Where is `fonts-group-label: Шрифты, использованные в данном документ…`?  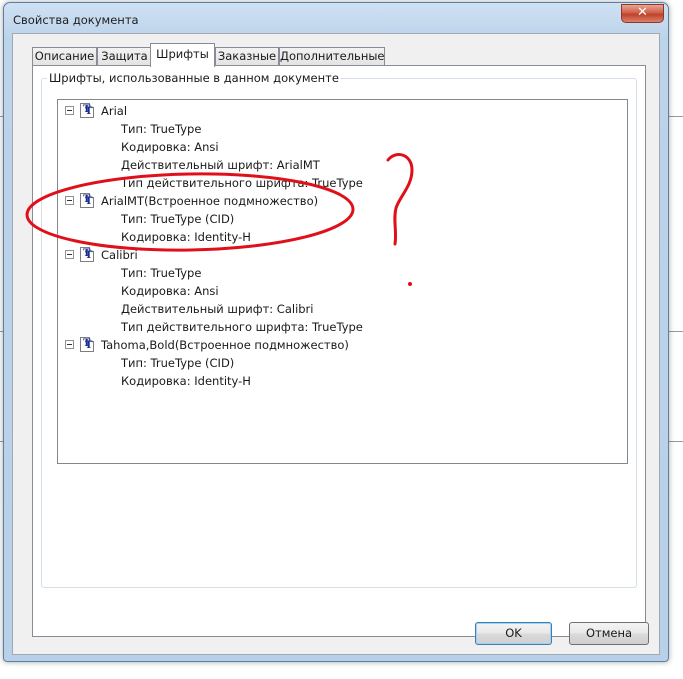
fonts-group-label: Шрифты, использованные в данном документ… is located at coordinates (194, 78).